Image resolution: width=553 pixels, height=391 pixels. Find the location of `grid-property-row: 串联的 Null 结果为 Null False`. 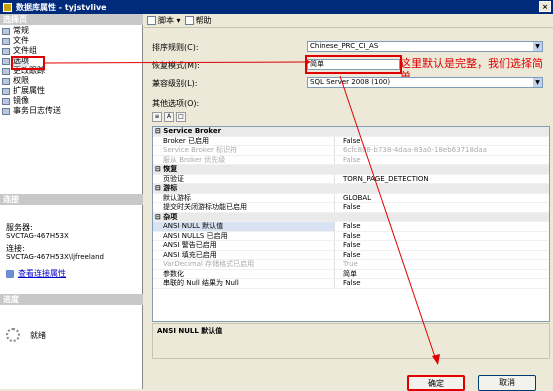

grid-property-row: 串联的 Null 结果为 Null False is located at coordinates (351, 284).